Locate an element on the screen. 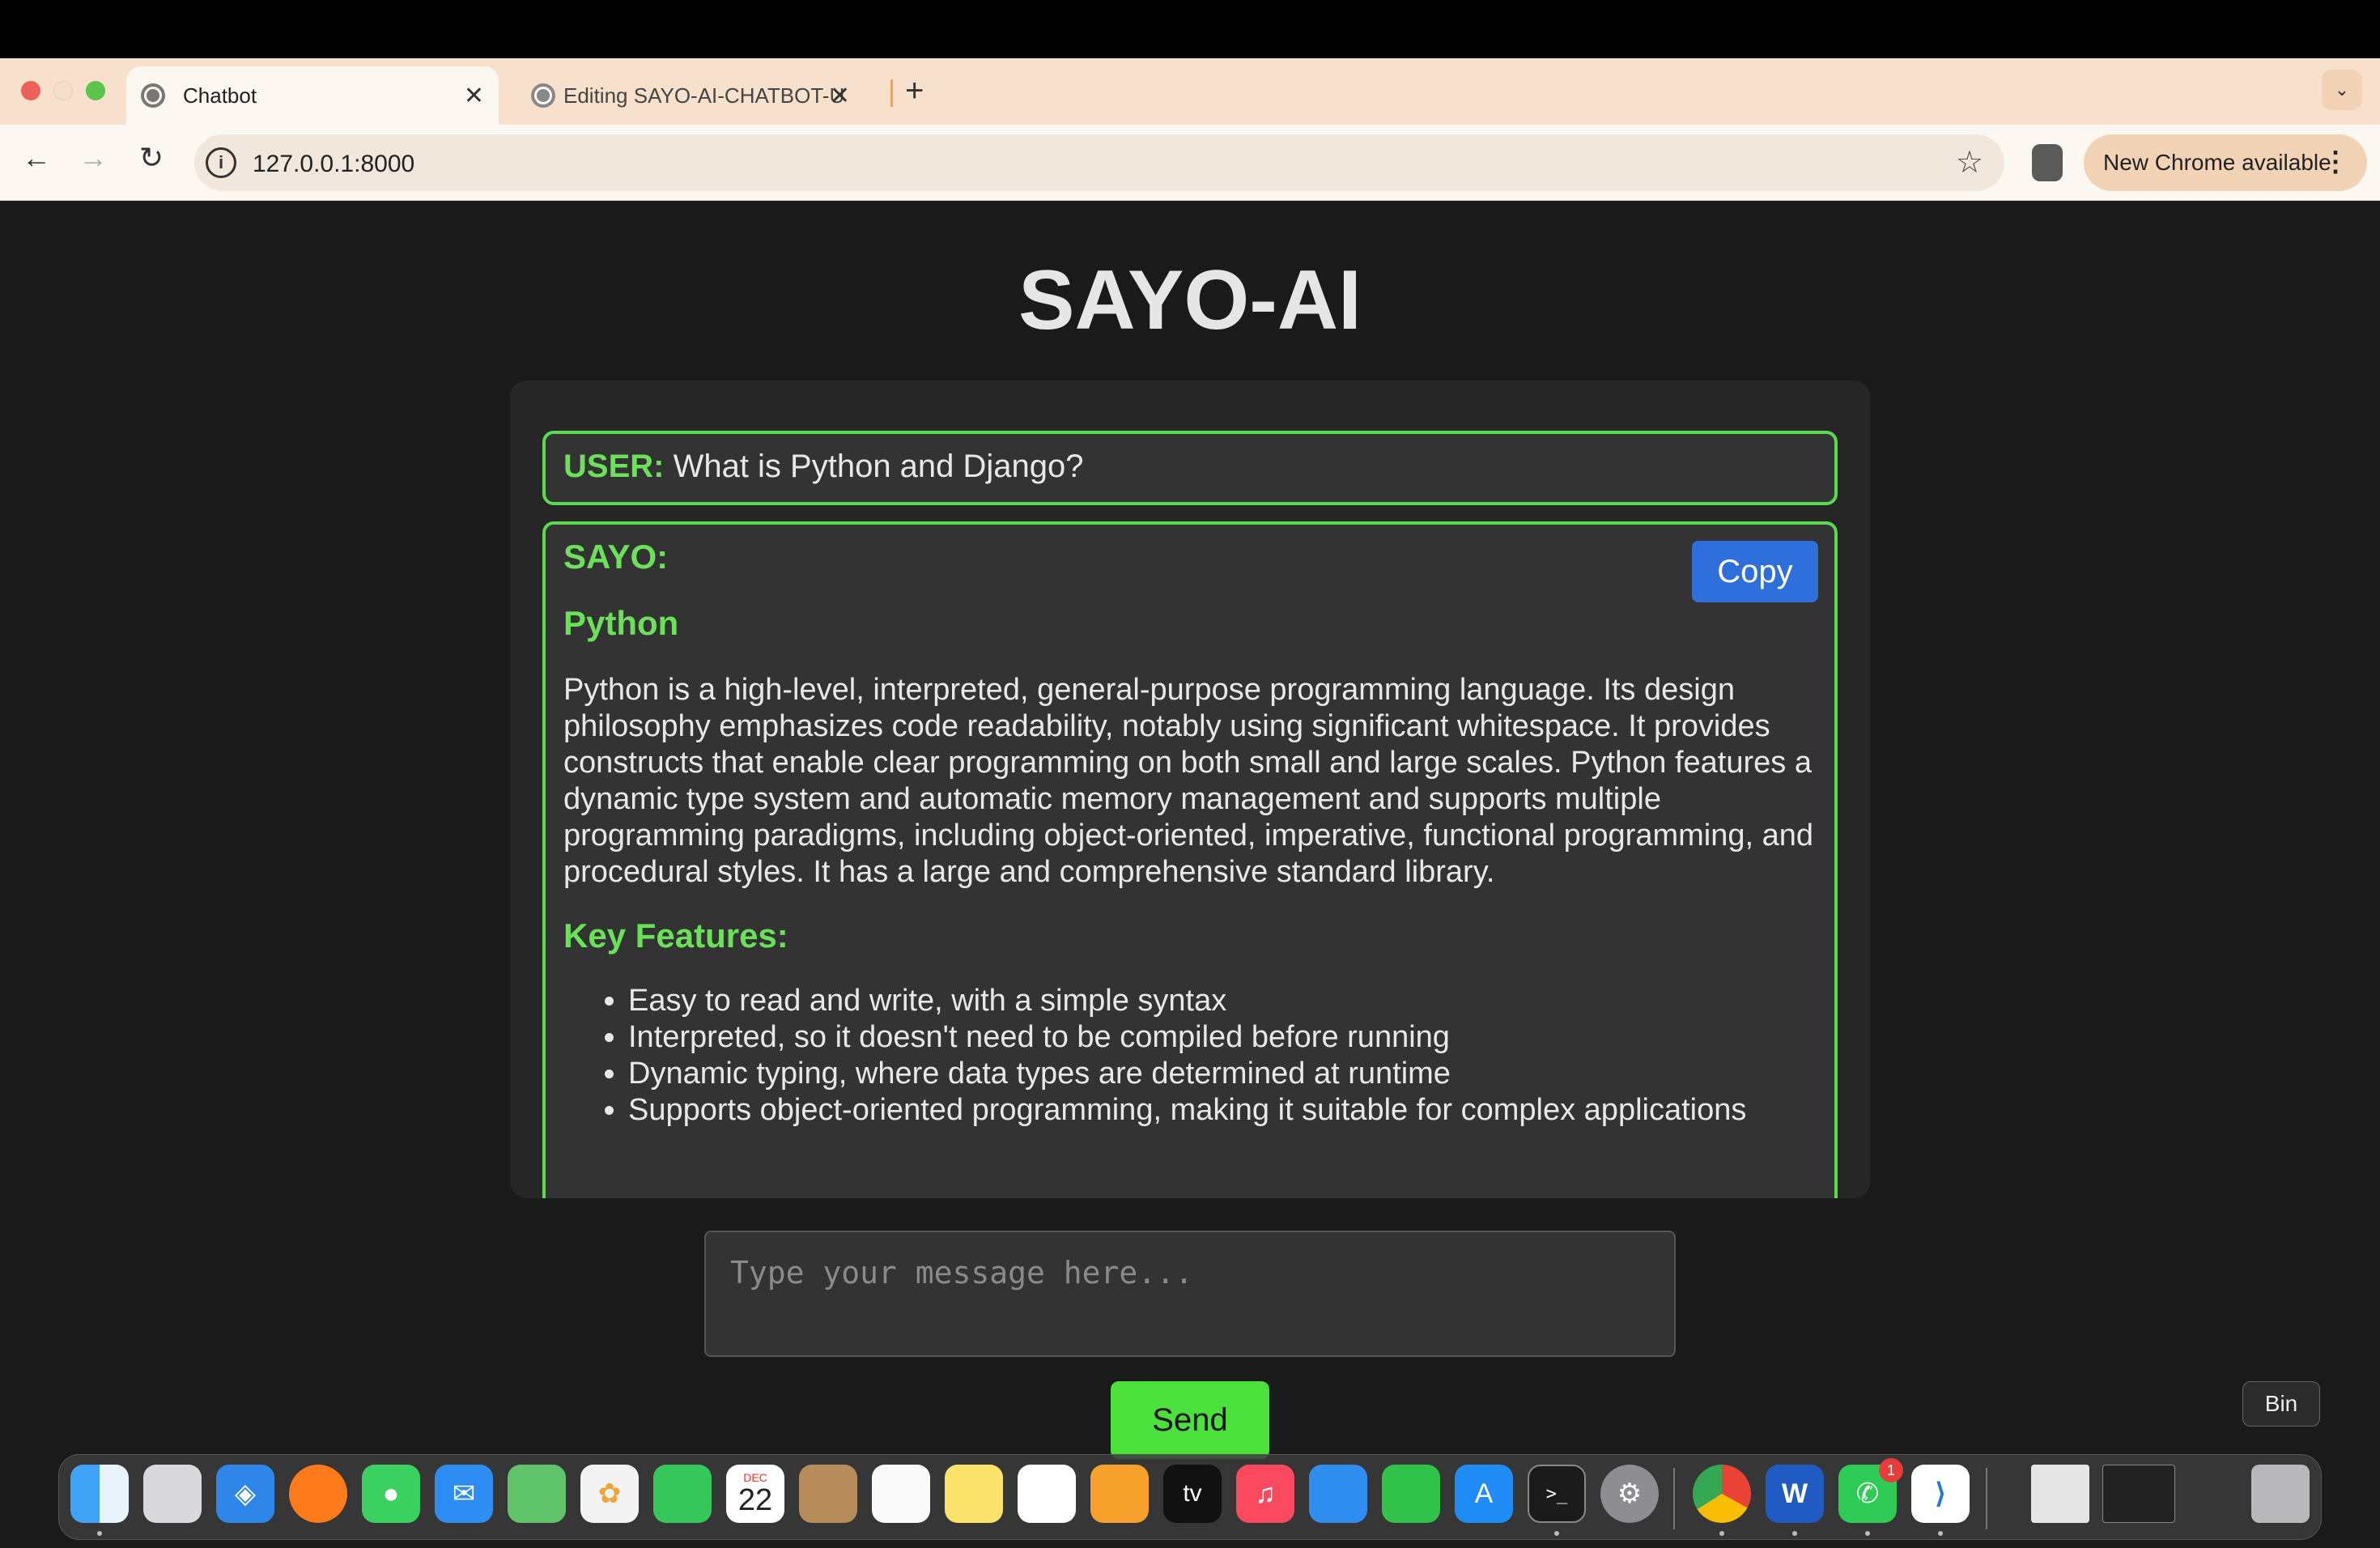  copy-button: Copy is located at coordinates (1755, 571).